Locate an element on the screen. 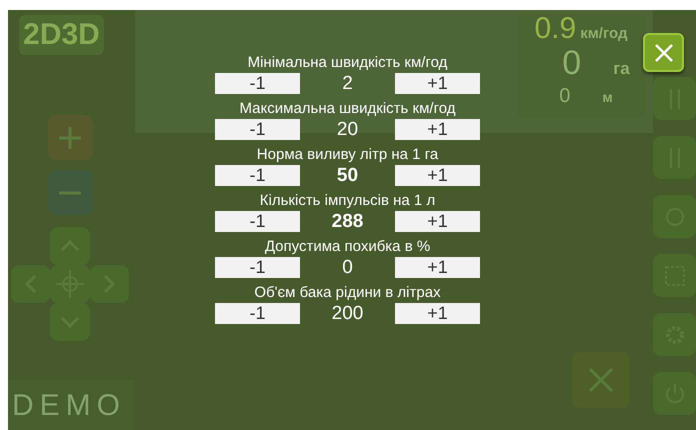 The image size is (696, 430). setting-value: 200 is located at coordinates (348, 313).